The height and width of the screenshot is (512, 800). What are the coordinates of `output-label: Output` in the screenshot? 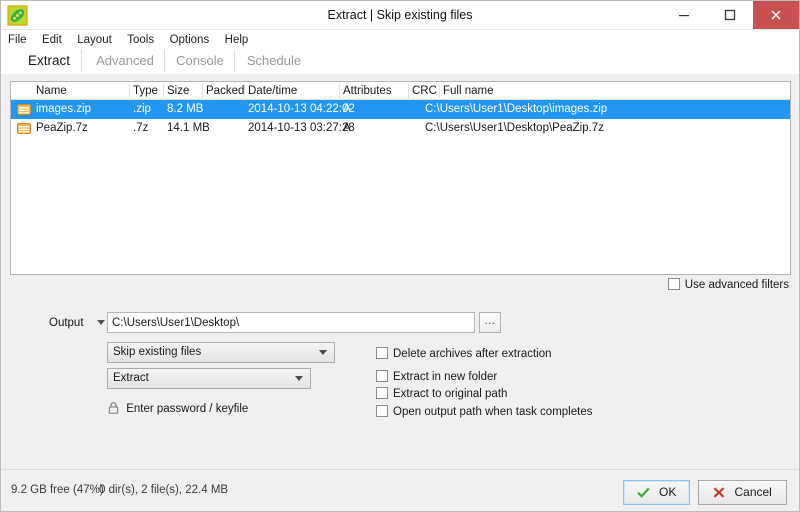 It's located at (66, 323).